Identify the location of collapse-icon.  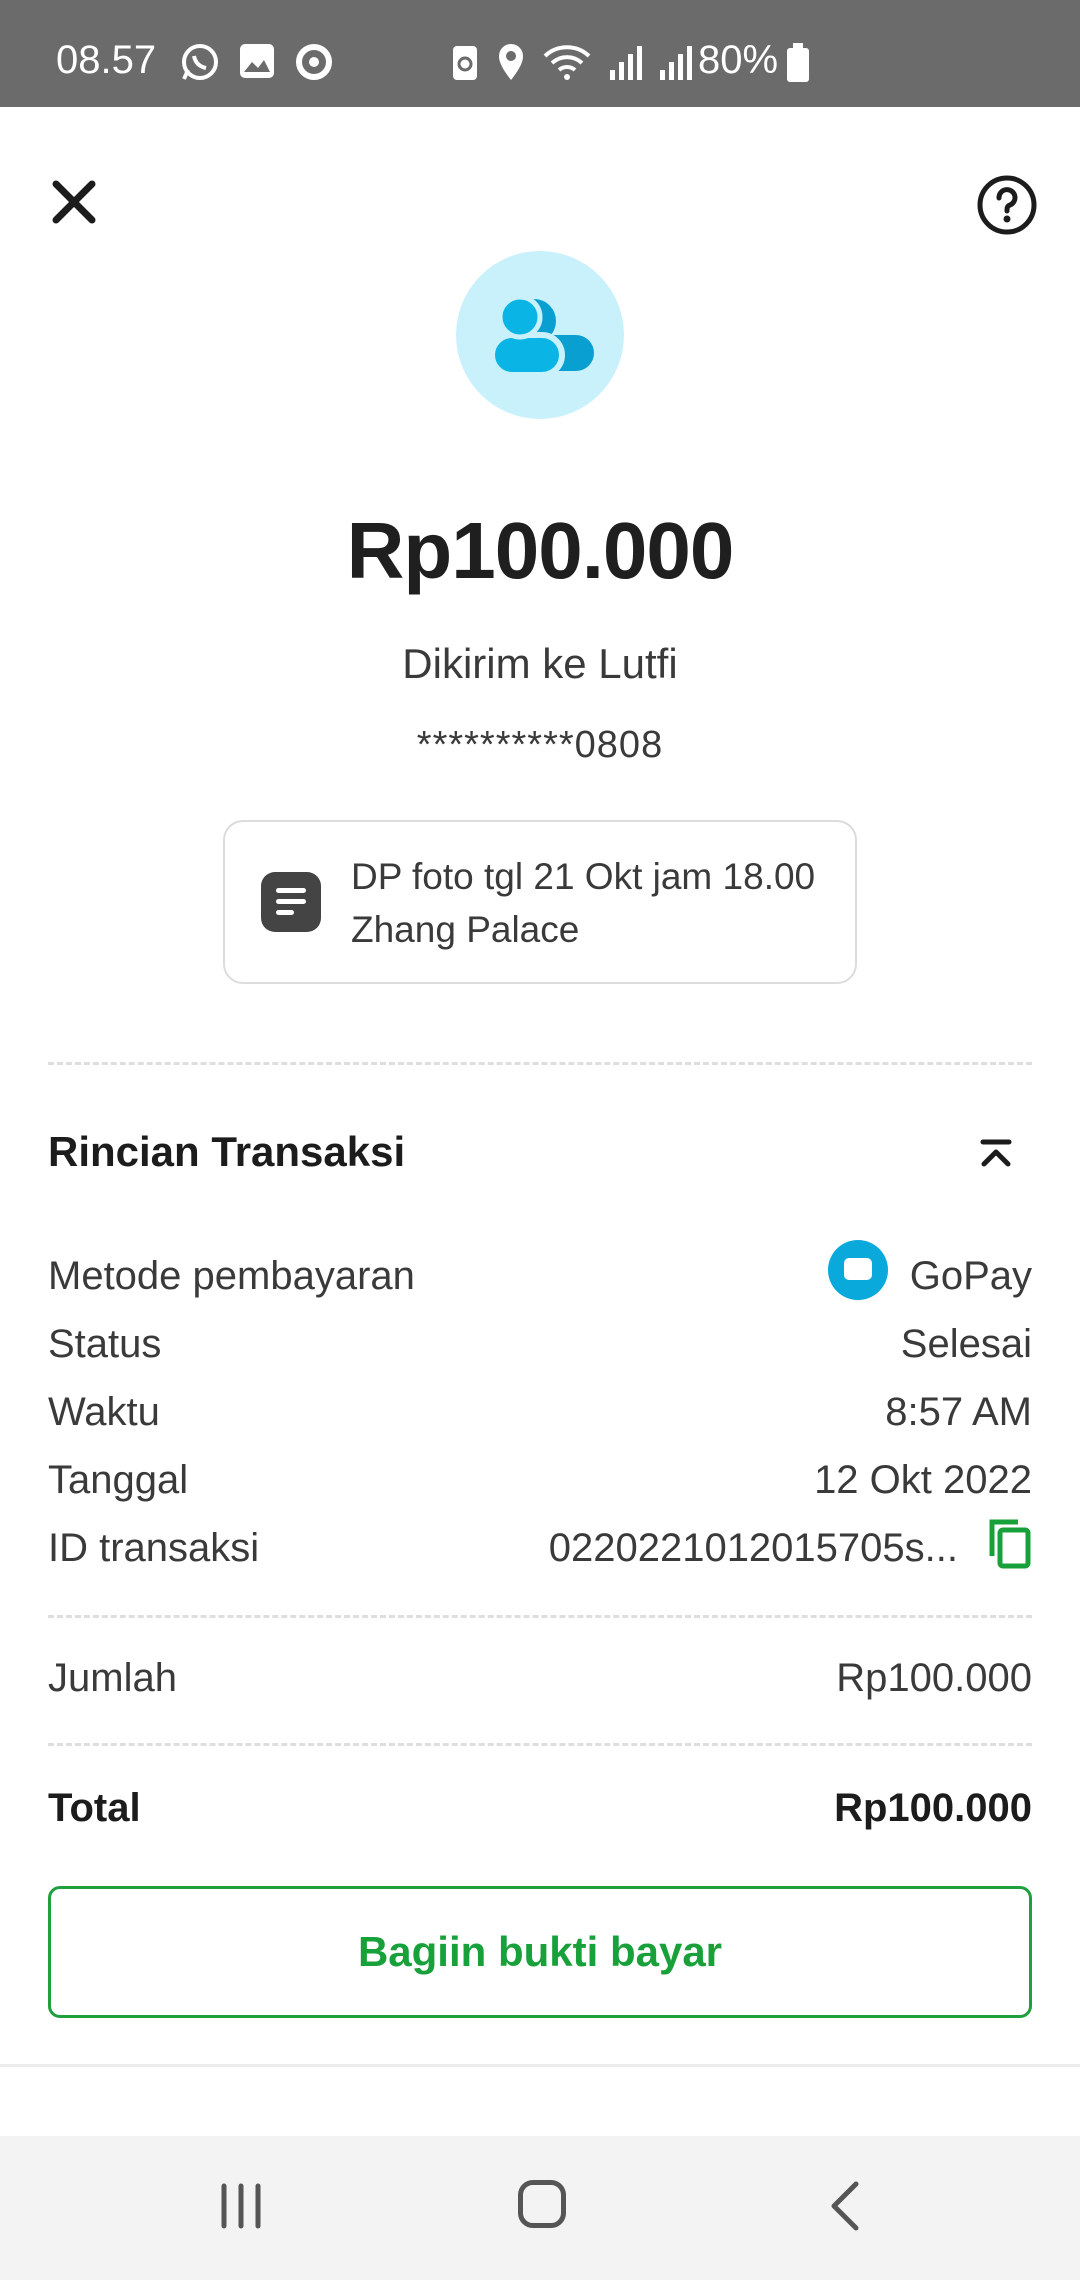
(996, 1154).